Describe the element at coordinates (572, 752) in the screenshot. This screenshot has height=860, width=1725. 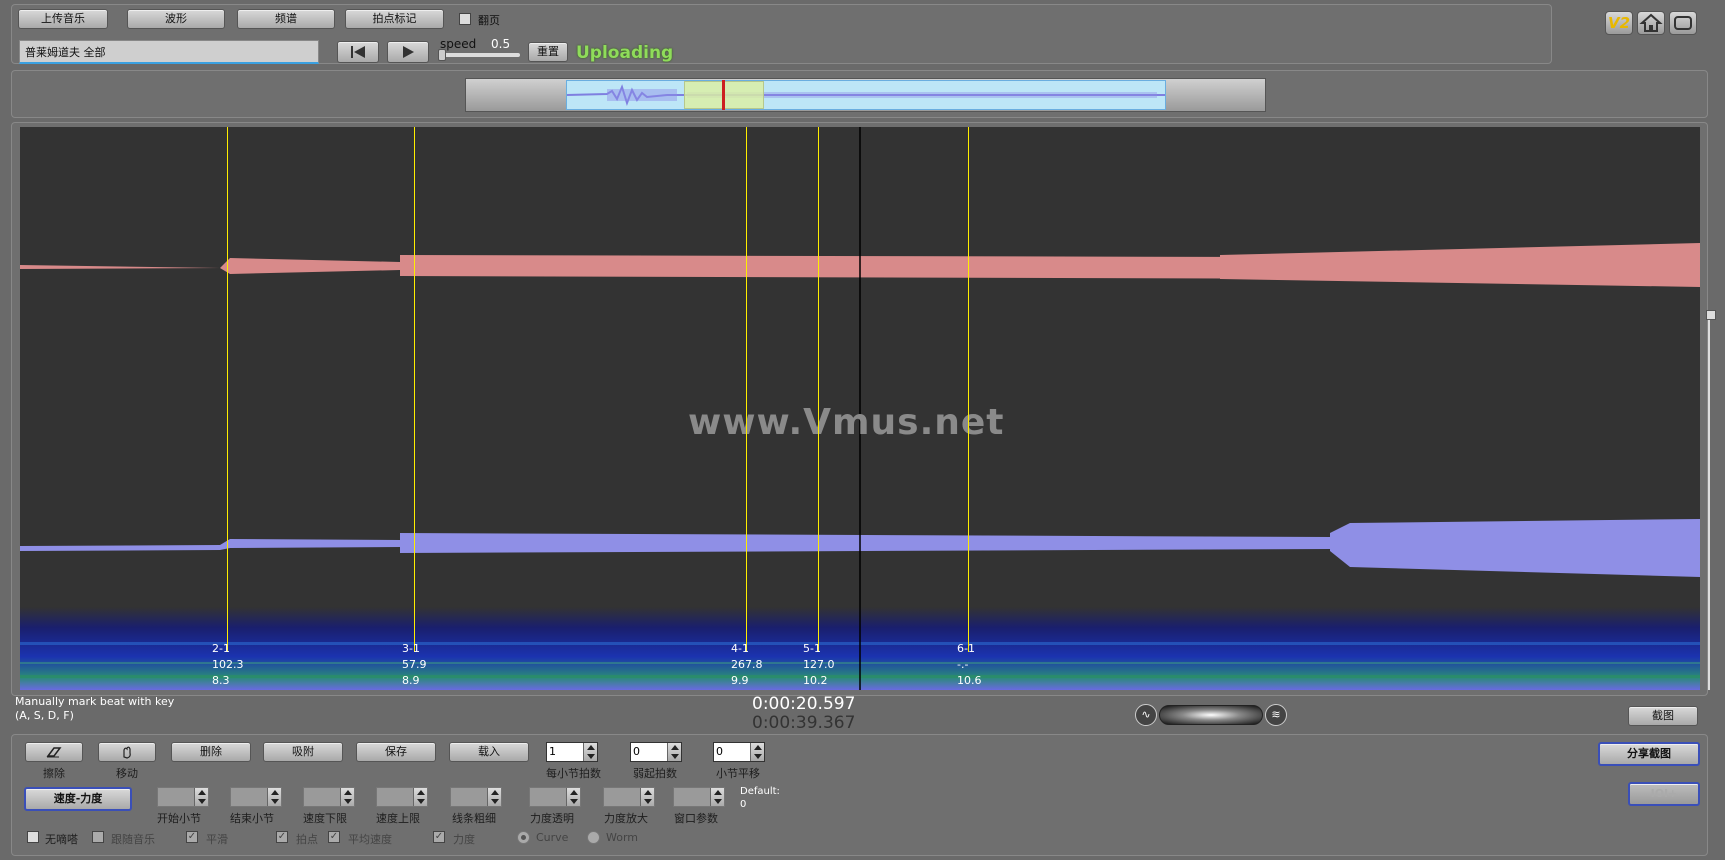
I see `beats-per-bar-stepper: 1` at that location.